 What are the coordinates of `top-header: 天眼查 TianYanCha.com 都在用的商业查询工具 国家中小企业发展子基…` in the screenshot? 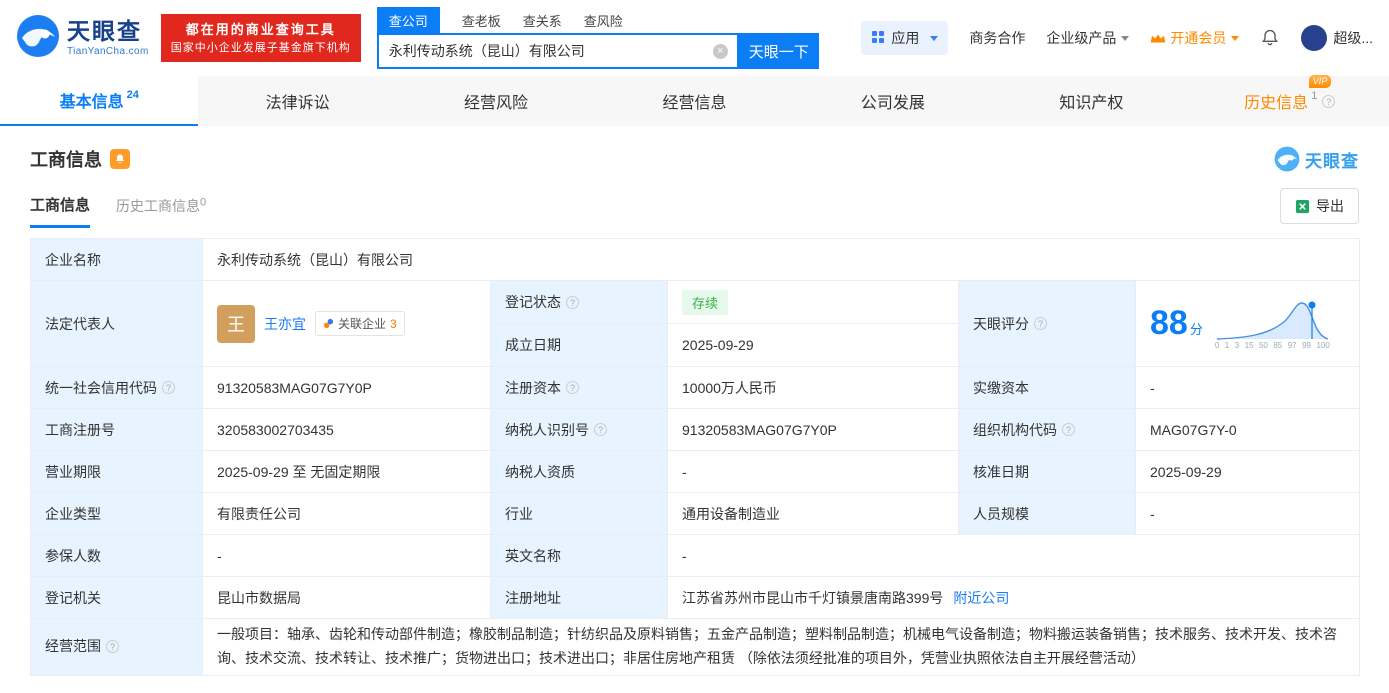 It's located at (694, 38).